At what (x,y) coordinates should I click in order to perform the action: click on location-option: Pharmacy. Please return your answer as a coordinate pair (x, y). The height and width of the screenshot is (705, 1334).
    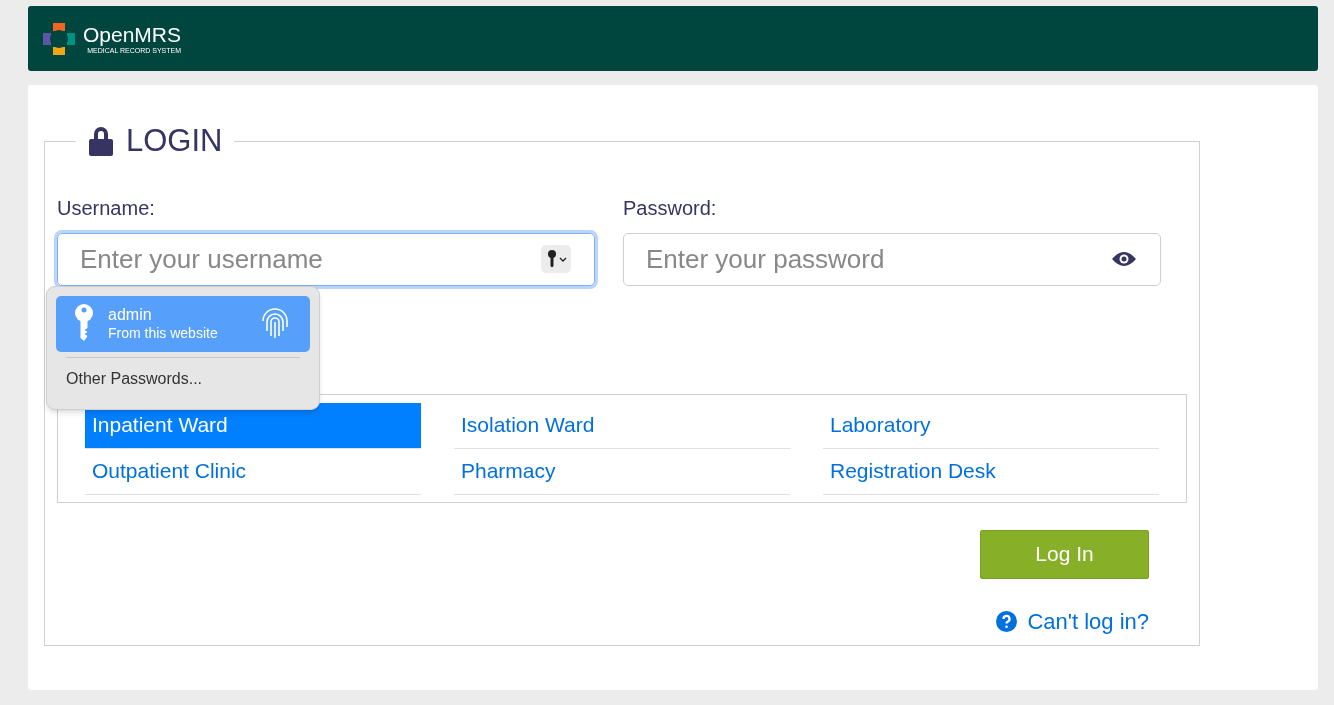
    Looking at the image, I should click on (622, 471).